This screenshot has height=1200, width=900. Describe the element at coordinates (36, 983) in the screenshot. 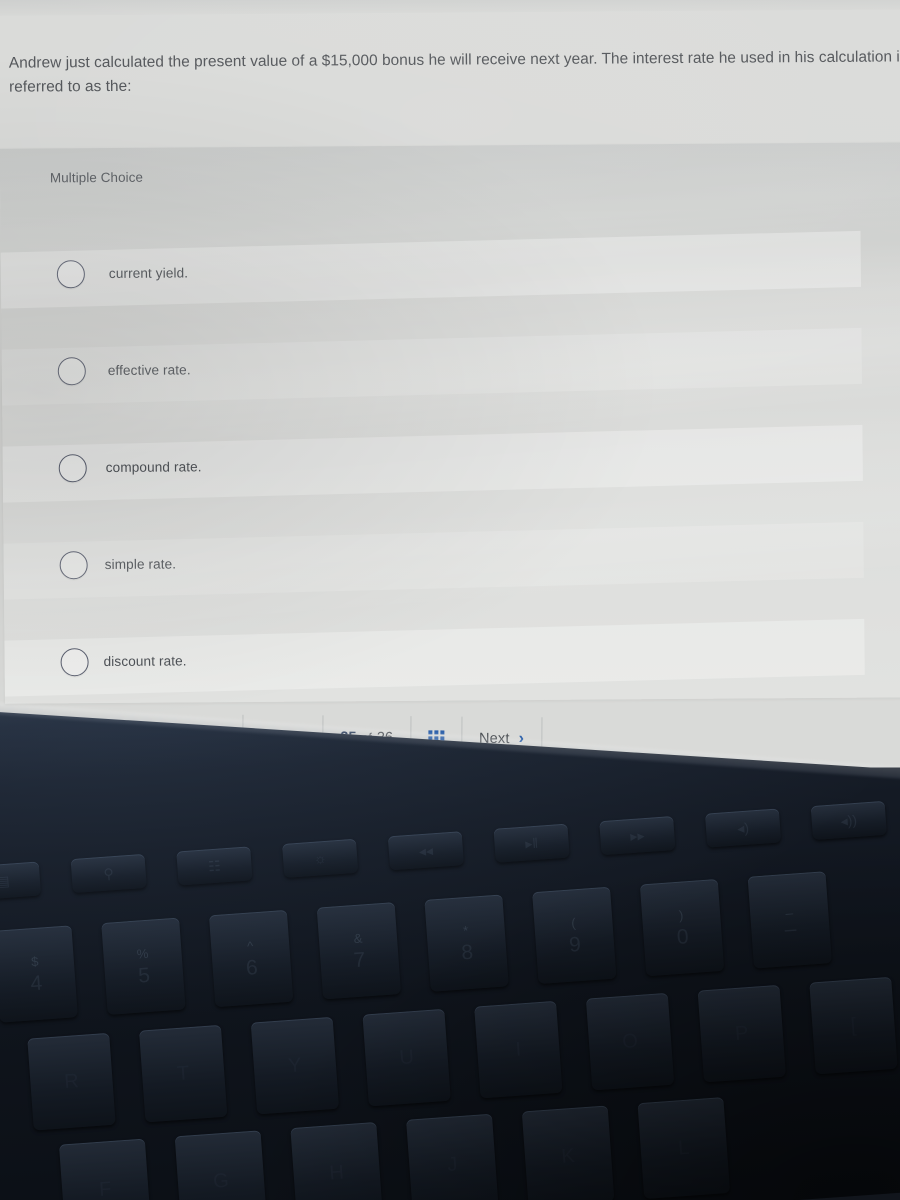

I see `key-primary-glyph: 4` at that location.